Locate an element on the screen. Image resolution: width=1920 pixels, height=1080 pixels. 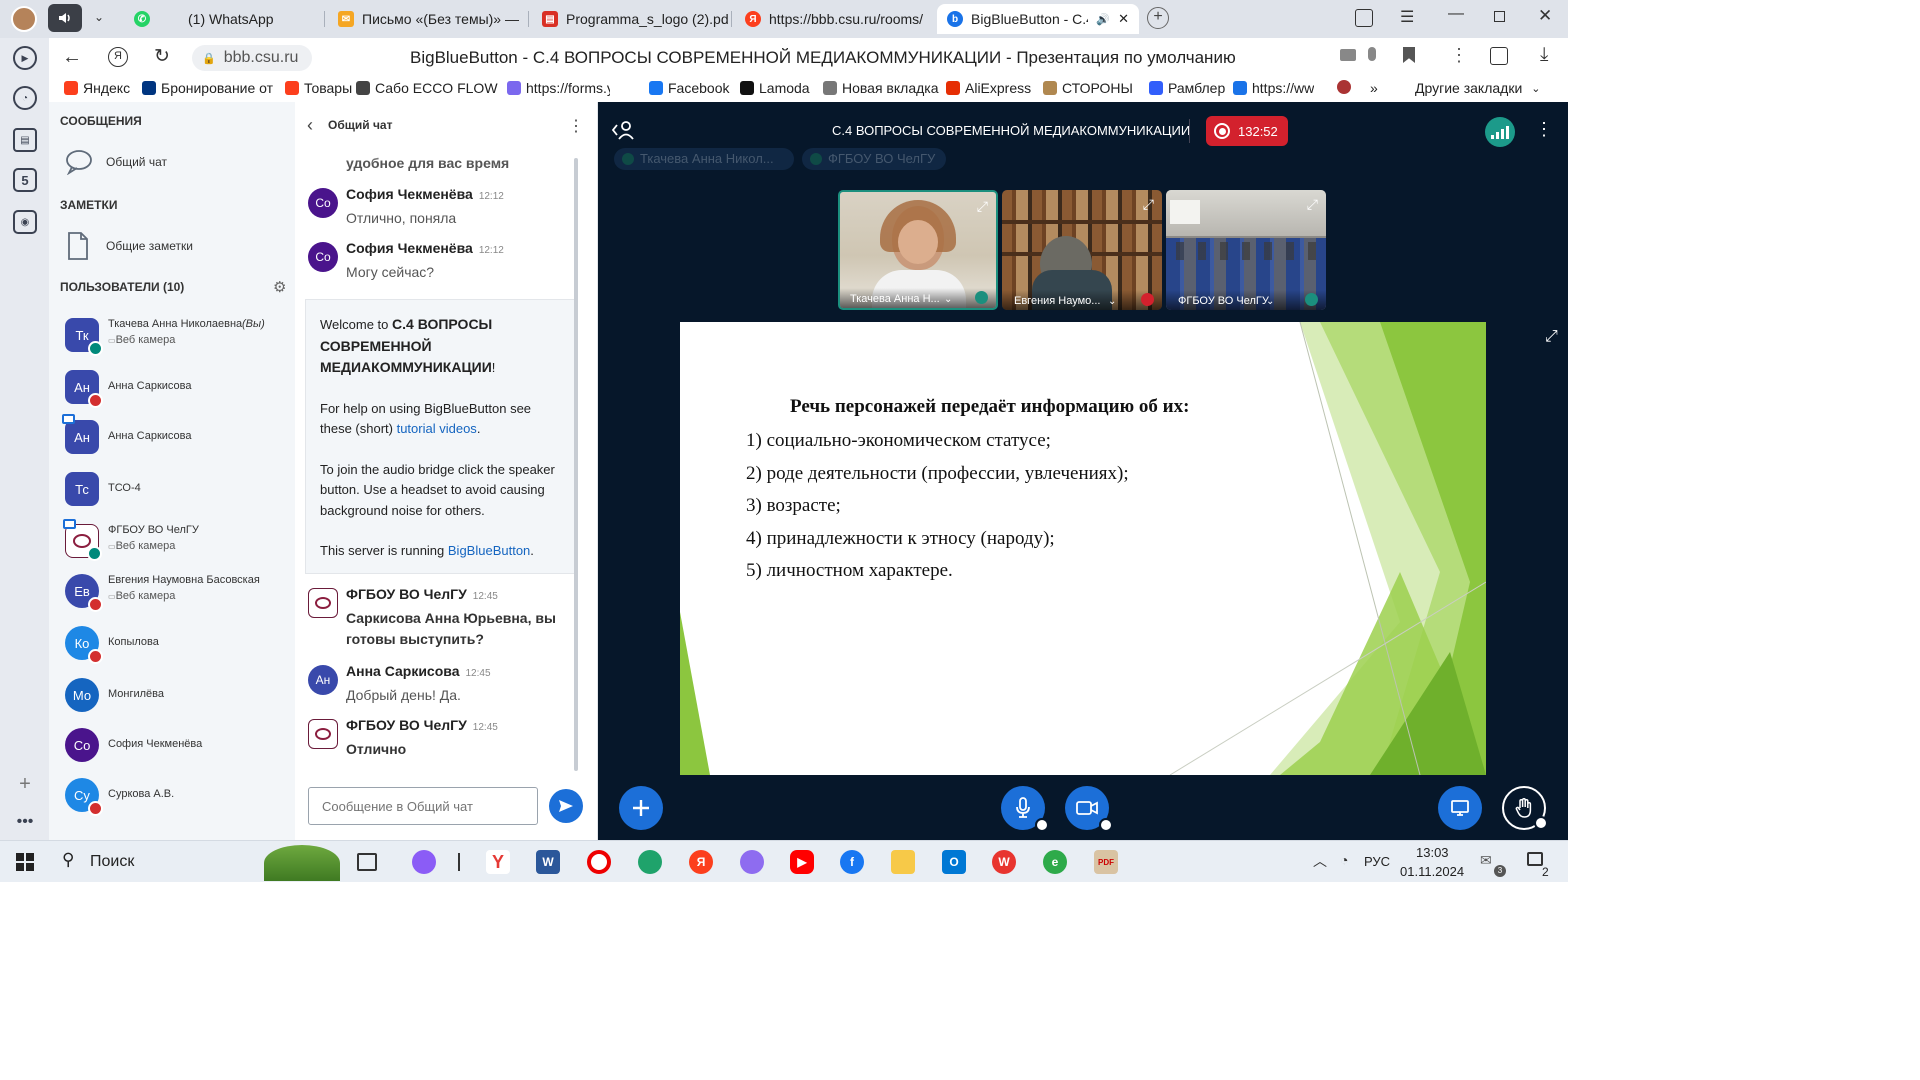
tab-whatsapp: ✆ (1) WhatsApp is located at coordinates (222, 19).